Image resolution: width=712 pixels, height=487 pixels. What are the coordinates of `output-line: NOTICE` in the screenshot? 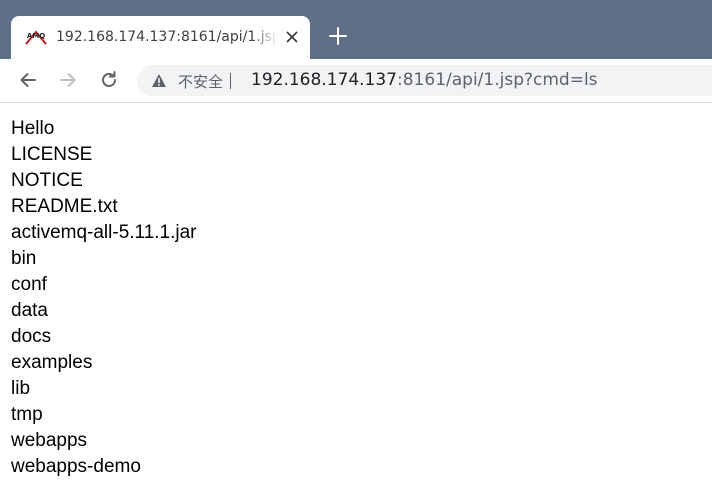 It's located at (47, 180).